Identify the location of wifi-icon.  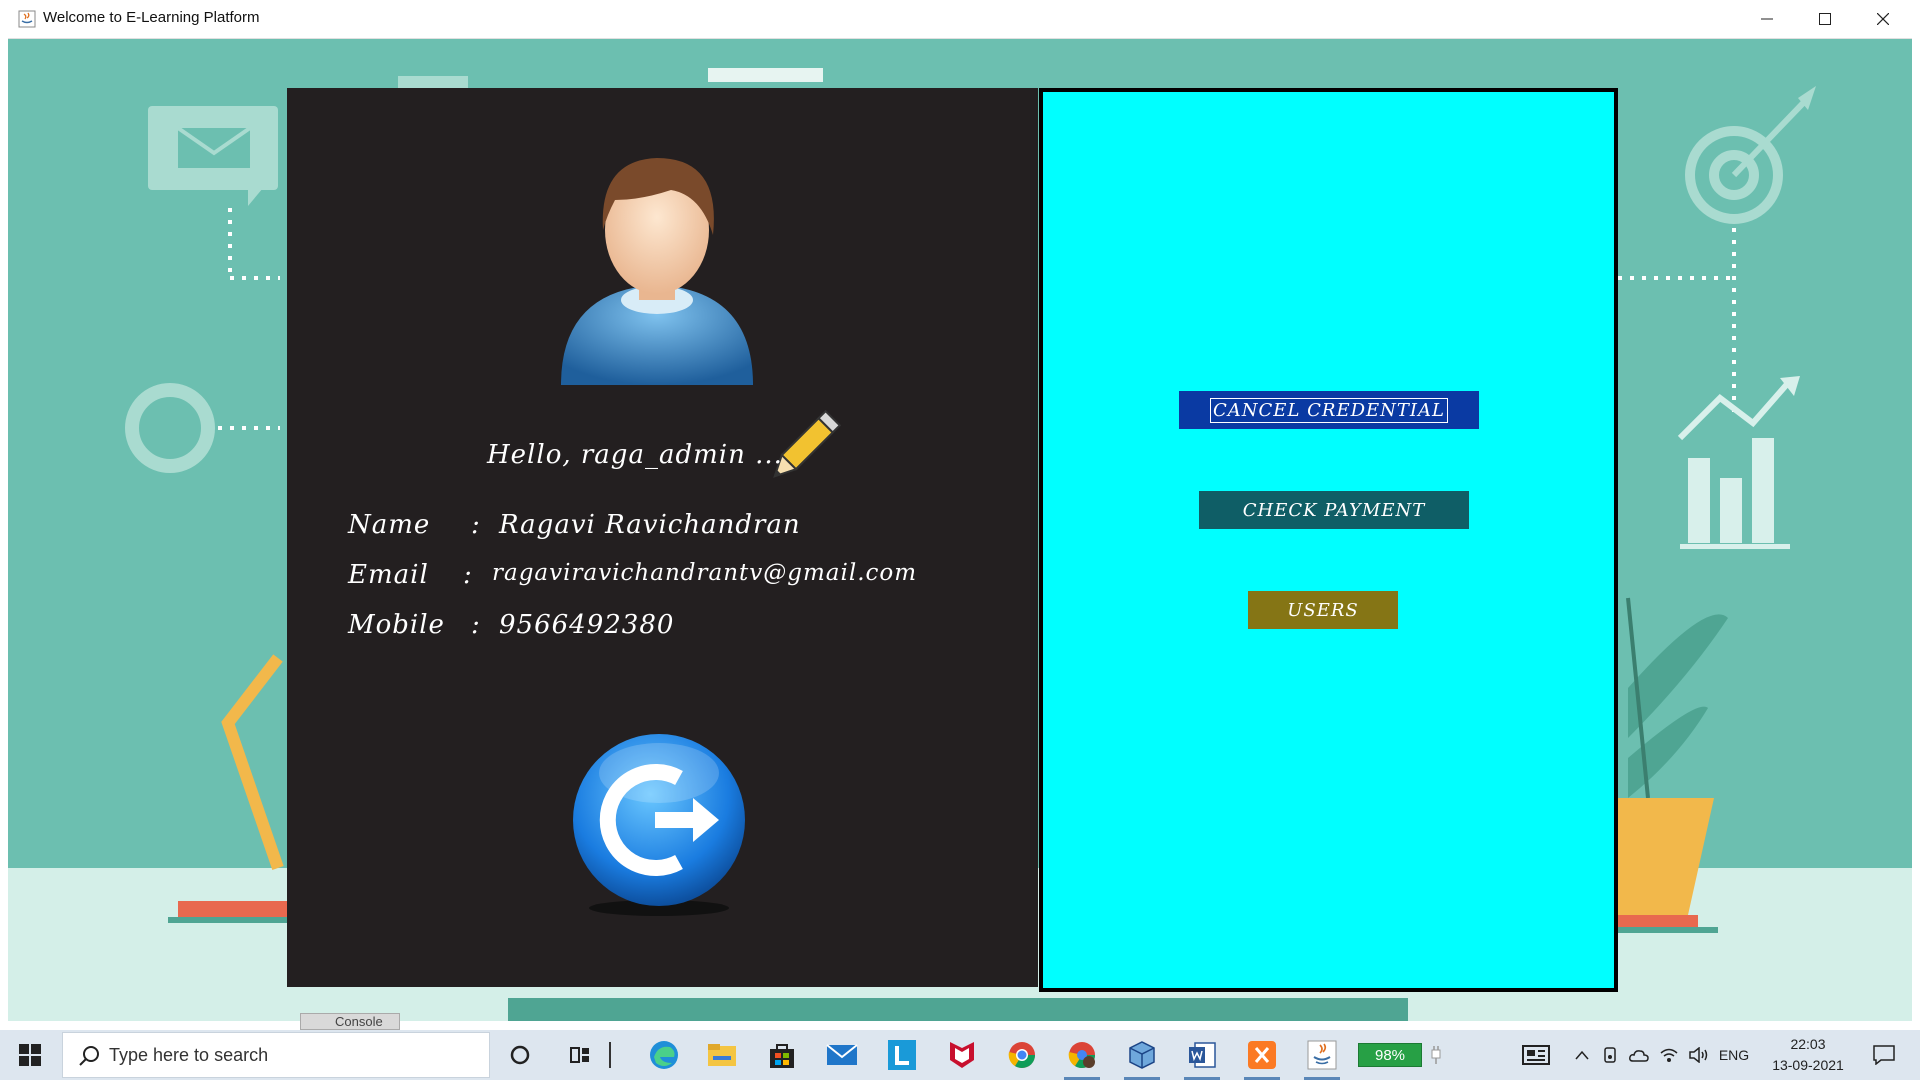
(1669, 1055).